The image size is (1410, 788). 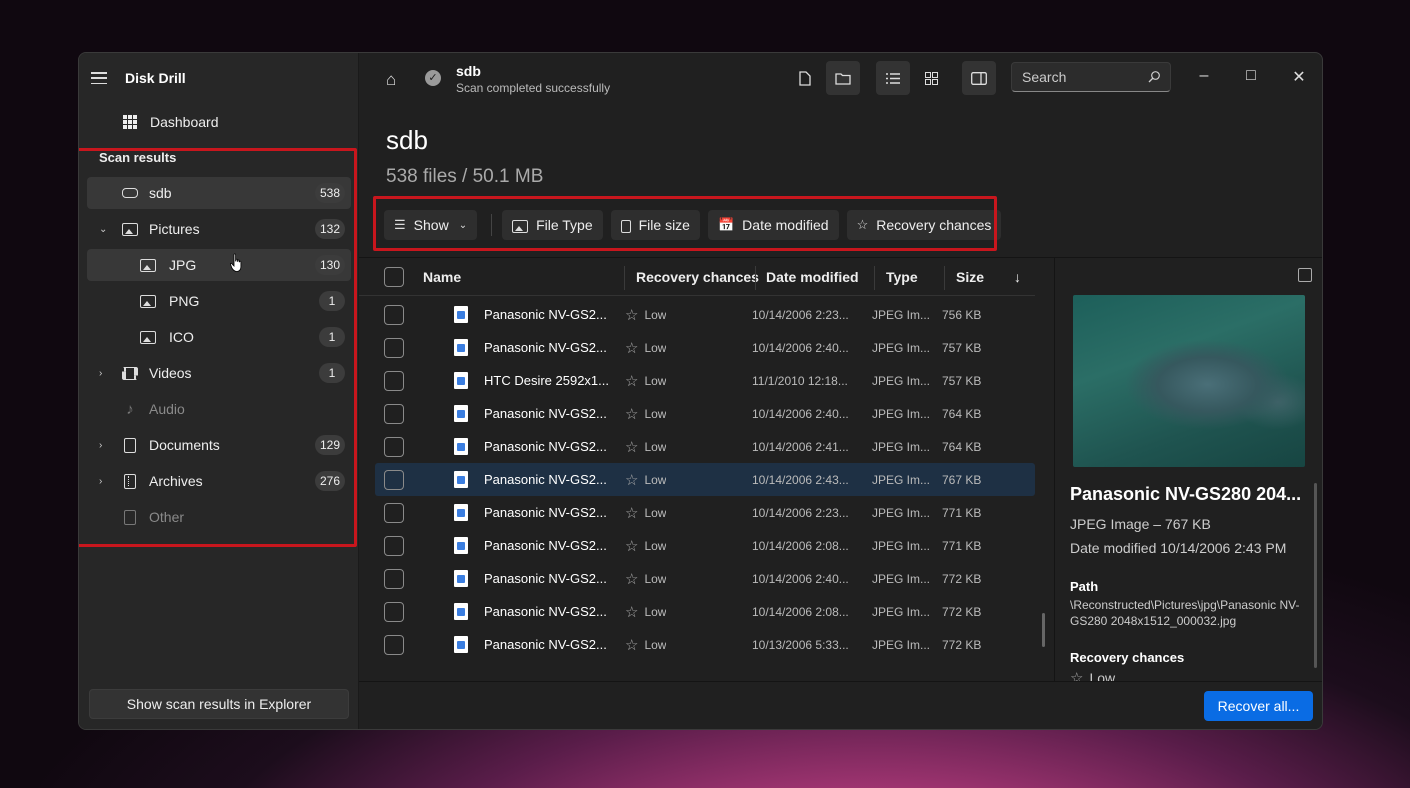 I want to click on column-date-modified: Date modified, so click(x=812, y=277).